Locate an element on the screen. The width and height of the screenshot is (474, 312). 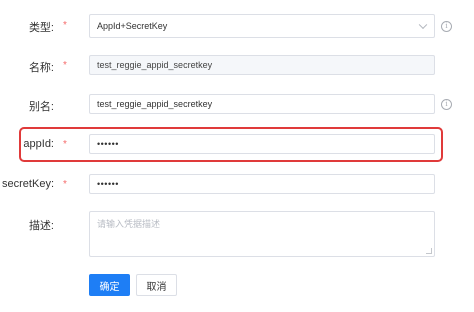
secretkey-field: •••••• is located at coordinates (262, 184).